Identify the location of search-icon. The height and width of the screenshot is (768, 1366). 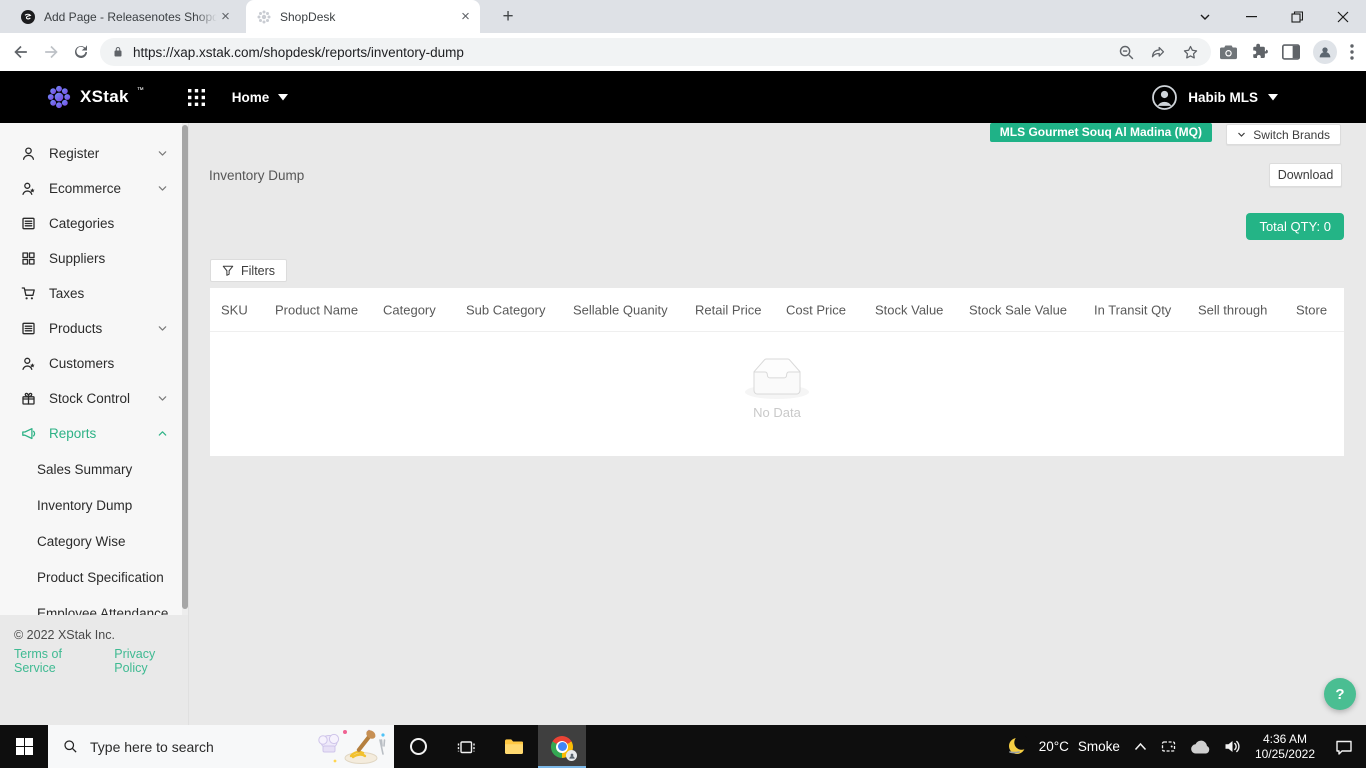
(70, 746).